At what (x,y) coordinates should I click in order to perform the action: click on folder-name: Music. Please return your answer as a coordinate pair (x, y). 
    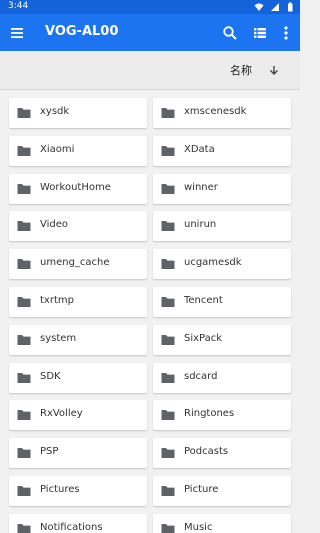
    Looking at the image, I should click on (198, 527).